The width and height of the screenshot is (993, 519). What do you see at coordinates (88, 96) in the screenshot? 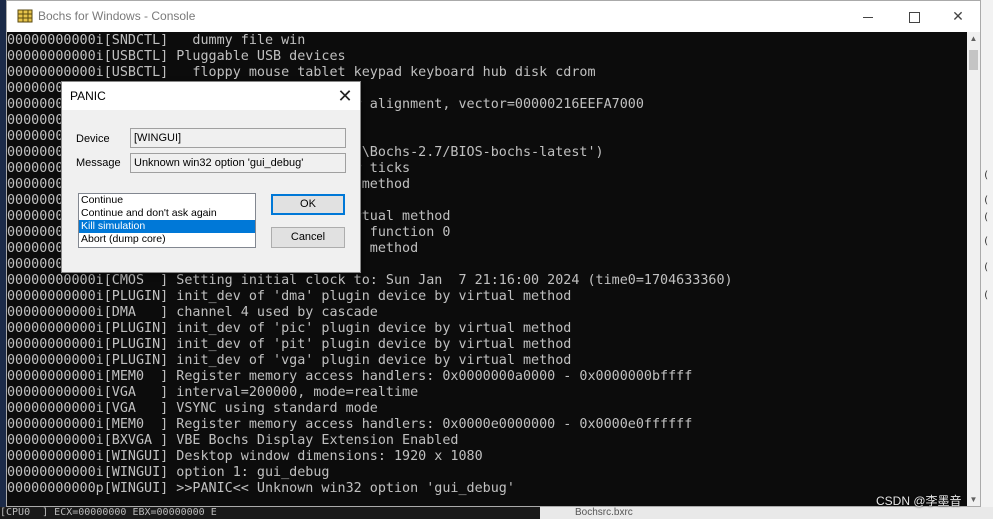
I see `dialog-title: PANIC` at bounding box center [88, 96].